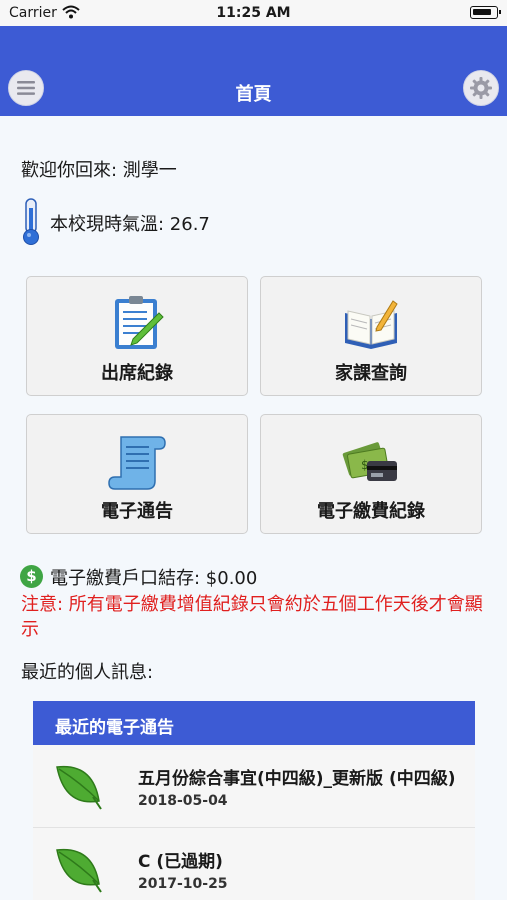 This screenshot has height=900, width=507. What do you see at coordinates (31, 576) in the screenshot?
I see `dollar-coin-icon: $` at bounding box center [31, 576].